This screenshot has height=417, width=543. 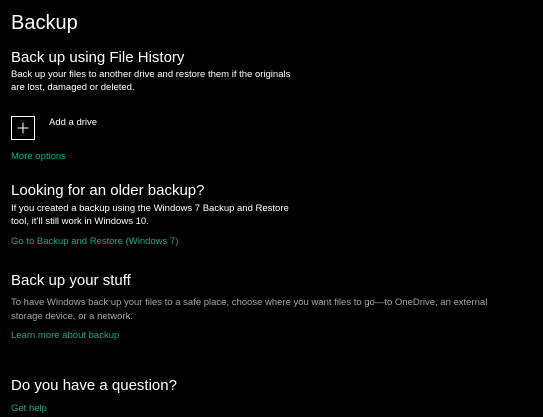 What do you see at coordinates (44, 23) in the screenshot?
I see `page-title: Backup` at bounding box center [44, 23].